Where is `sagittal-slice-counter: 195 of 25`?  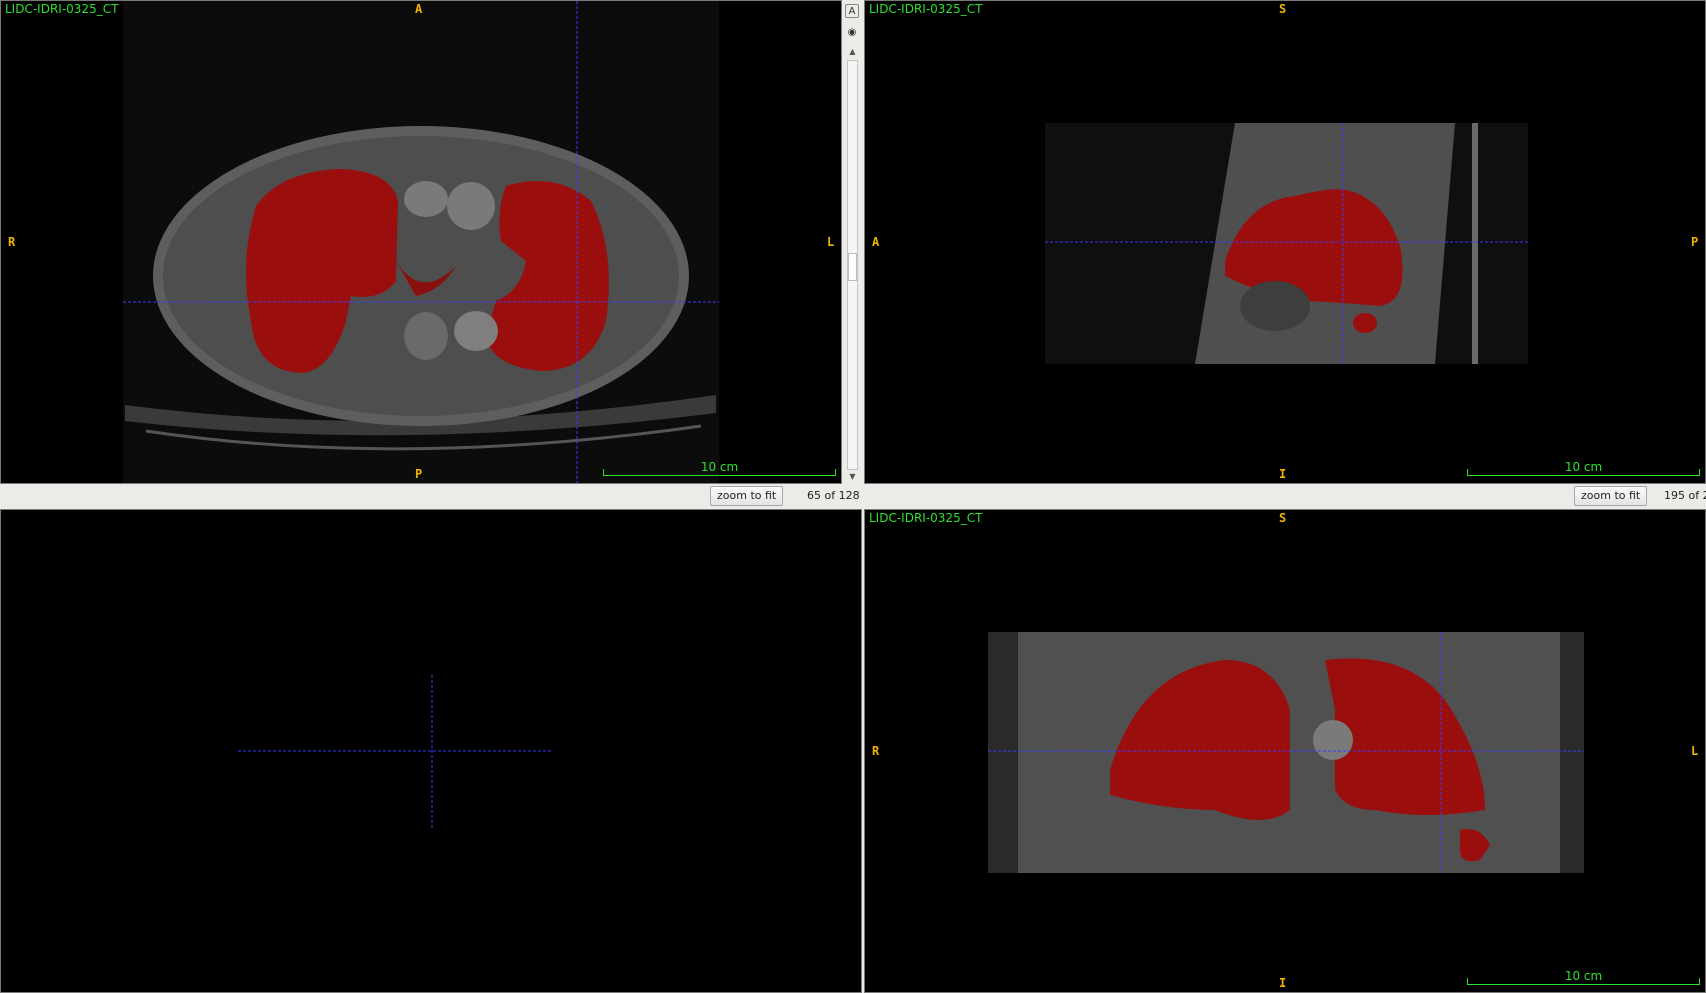
sagittal-slice-counter: 195 of 25 is located at coordinates (1685, 495).